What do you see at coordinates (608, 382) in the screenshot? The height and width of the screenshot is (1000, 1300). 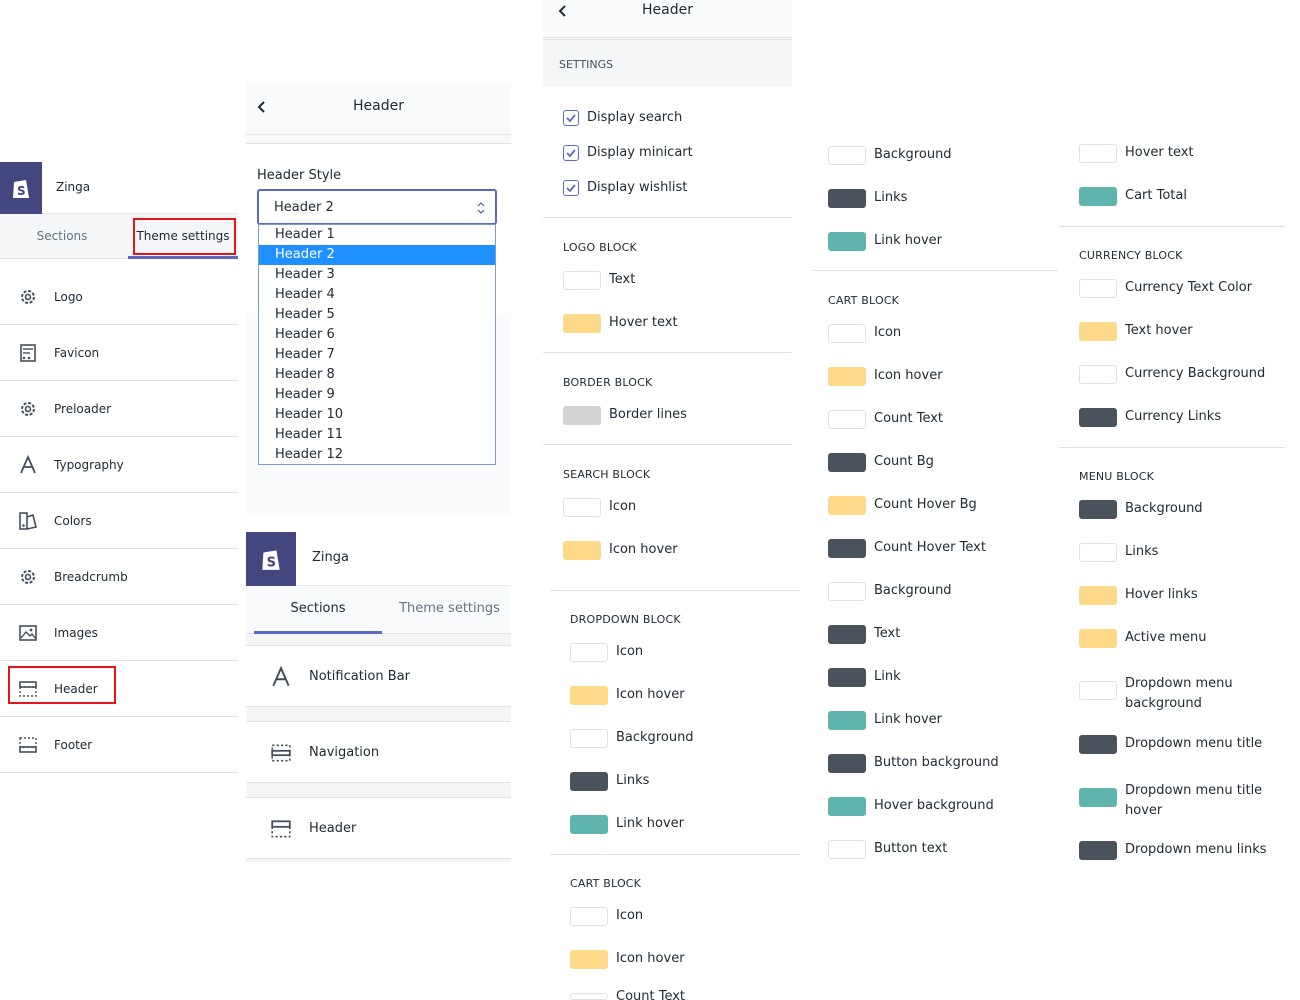 I see `border-block-title: BORDER BLOCK` at bounding box center [608, 382].